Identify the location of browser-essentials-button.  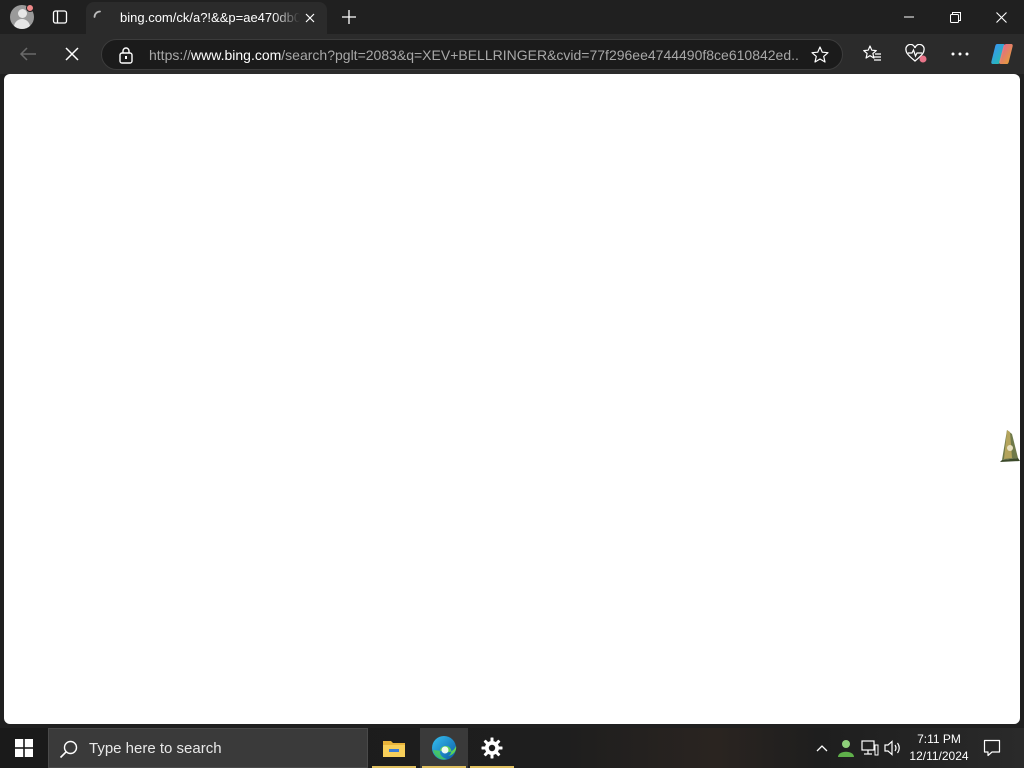
(916, 54).